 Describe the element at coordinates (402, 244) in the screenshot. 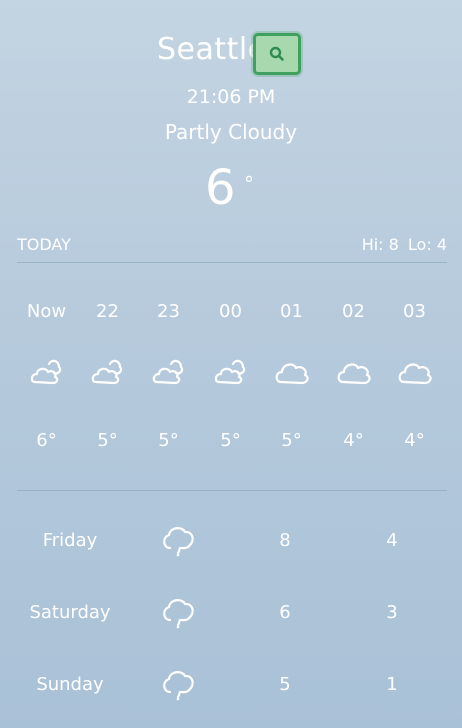

I see `today-hi-lo: Hi: 8 Lo: 4` at that location.